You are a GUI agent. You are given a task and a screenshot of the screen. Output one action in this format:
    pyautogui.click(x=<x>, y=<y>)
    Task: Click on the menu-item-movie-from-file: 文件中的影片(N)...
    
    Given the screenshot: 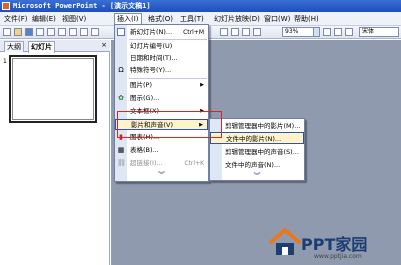 What is the action you would take?
    pyautogui.click(x=257, y=138)
    